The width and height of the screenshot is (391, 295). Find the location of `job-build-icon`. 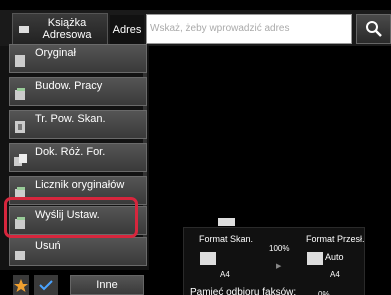

job-build-icon is located at coordinates (20, 94).